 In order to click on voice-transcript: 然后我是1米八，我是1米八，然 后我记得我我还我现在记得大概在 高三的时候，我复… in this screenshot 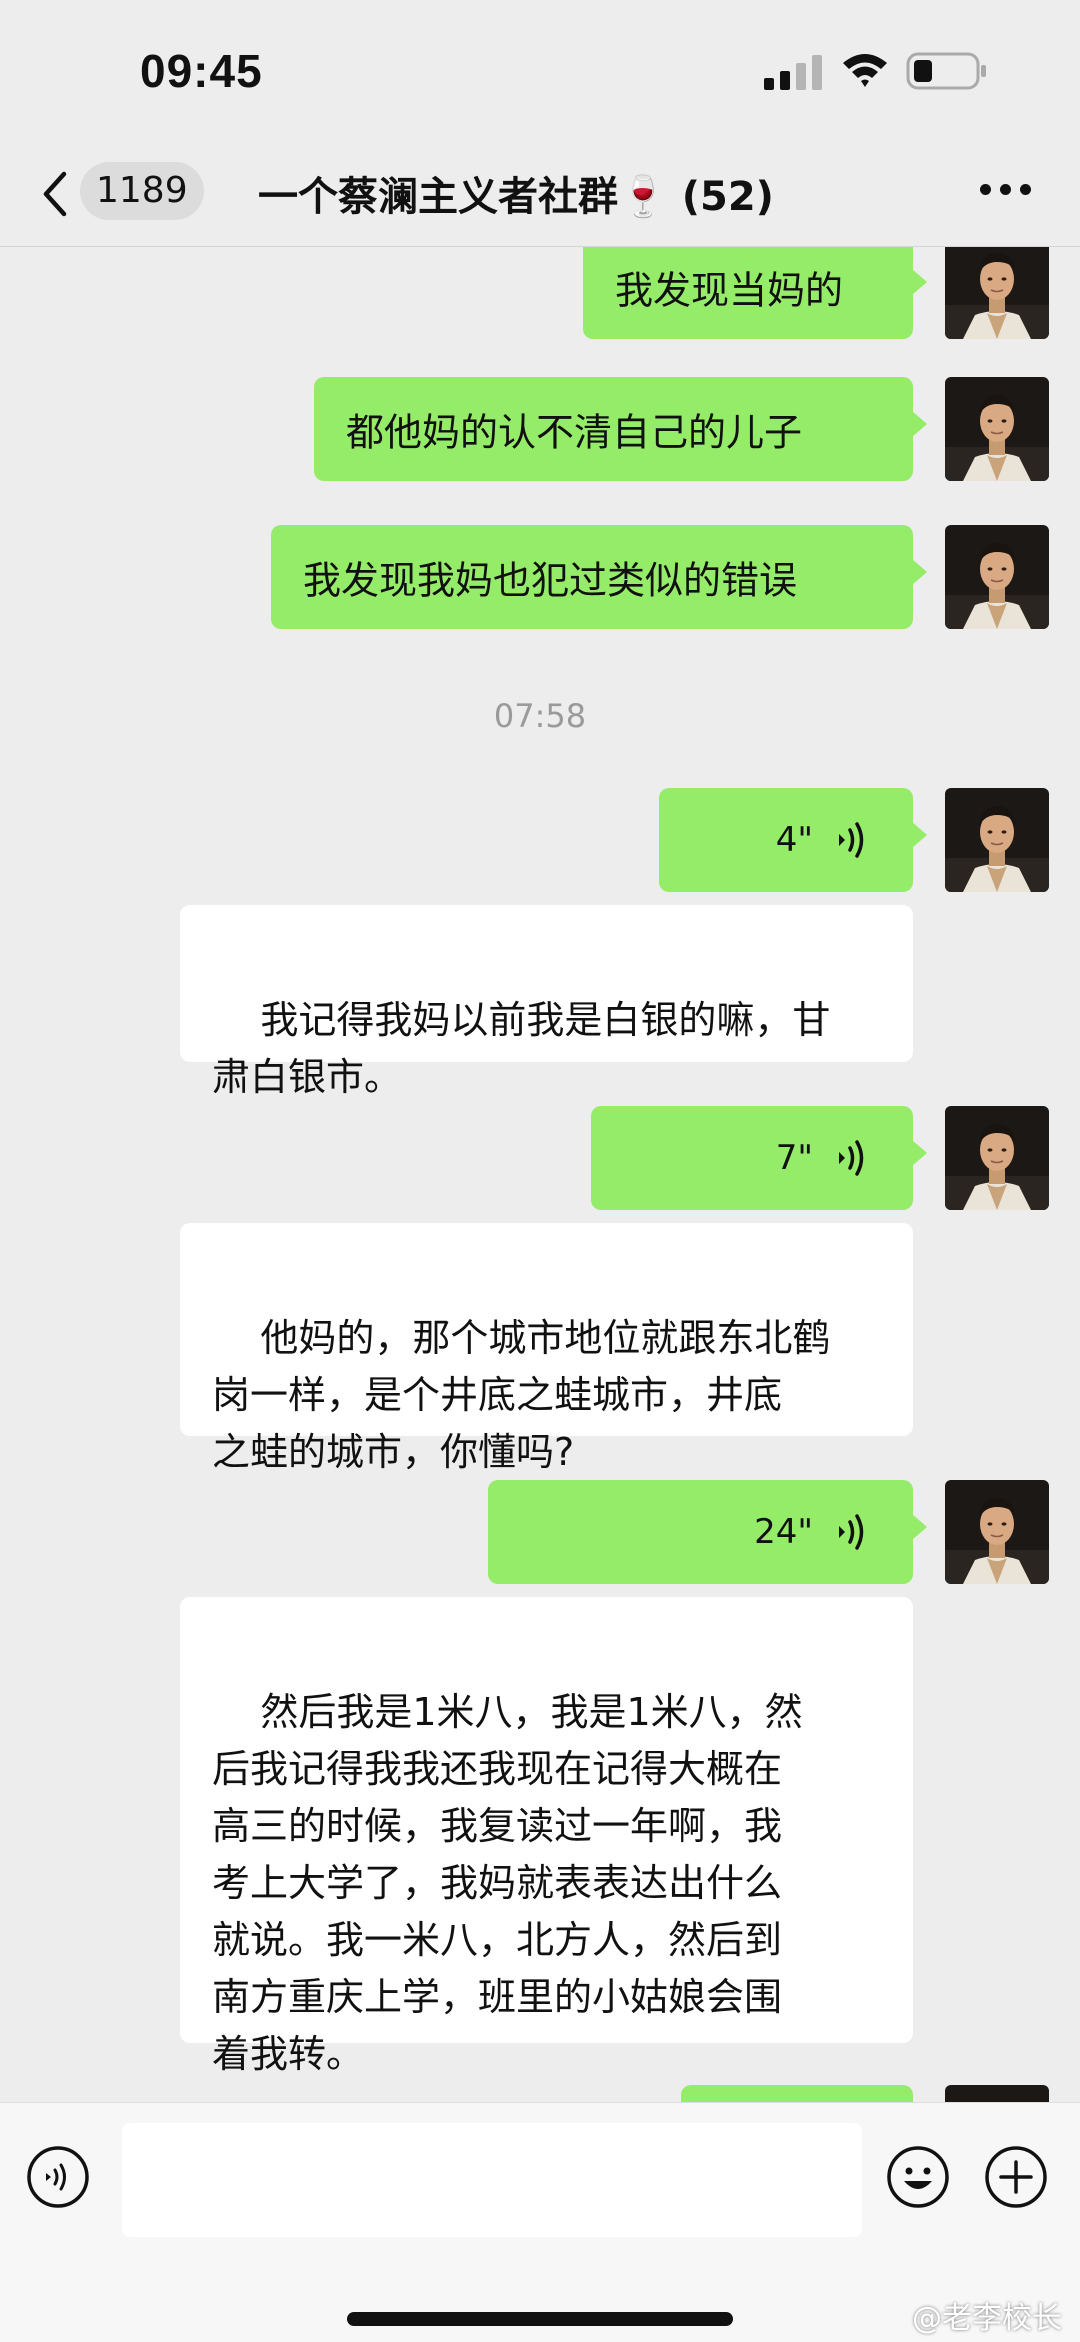, I will do `click(546, 1836)`.